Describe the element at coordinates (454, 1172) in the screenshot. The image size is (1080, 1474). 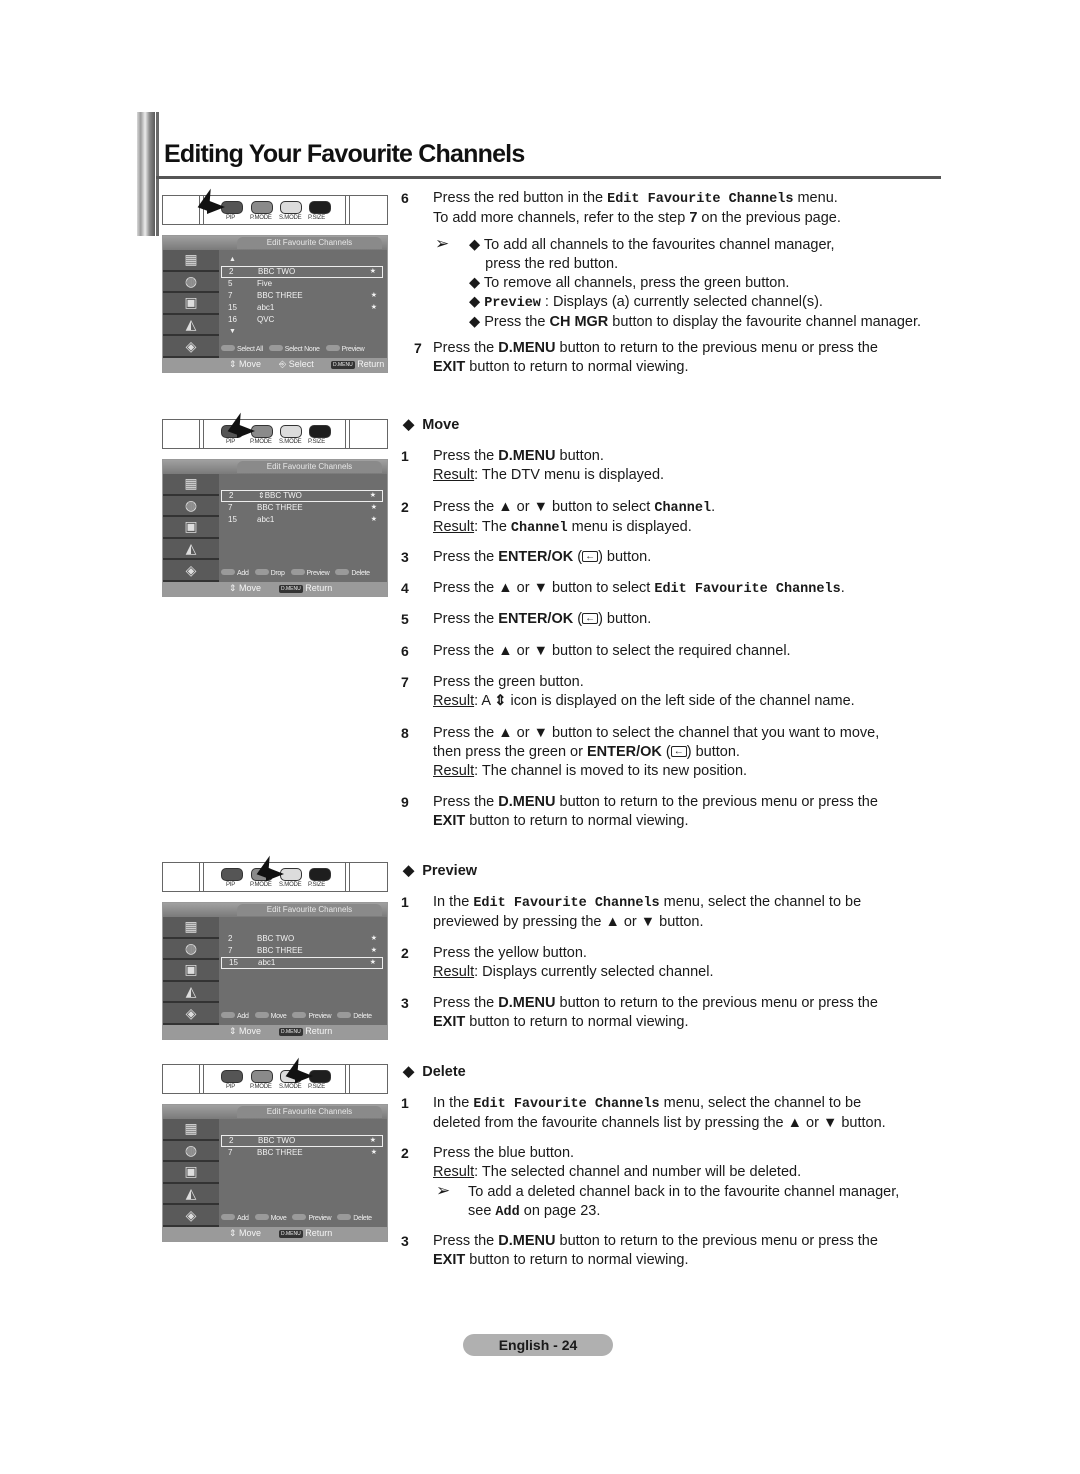
I see `result-label: Result` at that location.